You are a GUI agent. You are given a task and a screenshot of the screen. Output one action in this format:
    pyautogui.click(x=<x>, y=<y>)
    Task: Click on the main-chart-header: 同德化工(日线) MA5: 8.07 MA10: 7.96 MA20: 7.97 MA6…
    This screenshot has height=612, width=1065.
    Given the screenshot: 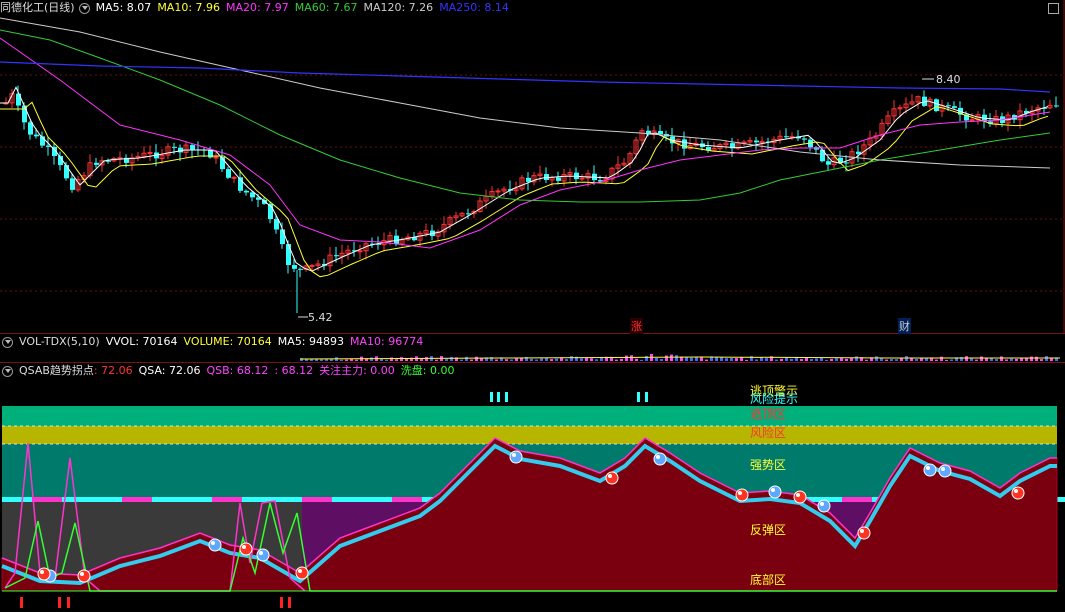 What is the action you would take?
    pyautogui.click(x=260, y=8)
    